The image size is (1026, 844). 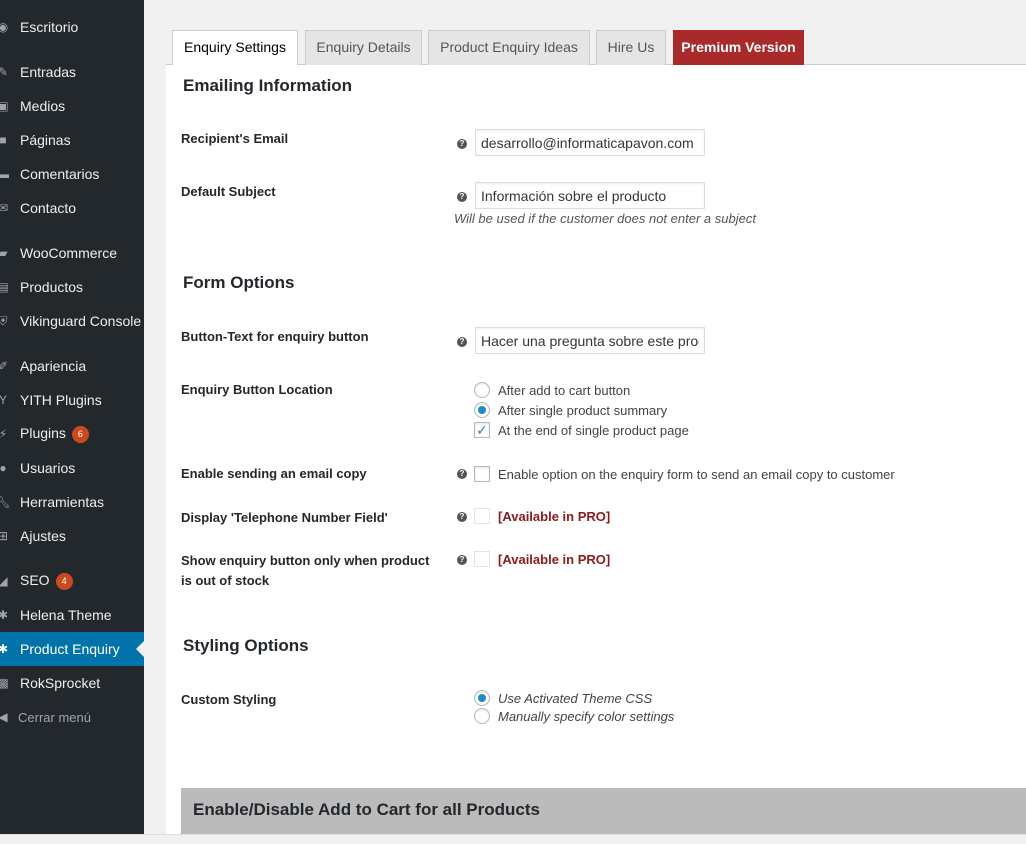 I want to click on sidebar-item-plugins: ⚡ Plugins 6, so click(x=72, y=434).